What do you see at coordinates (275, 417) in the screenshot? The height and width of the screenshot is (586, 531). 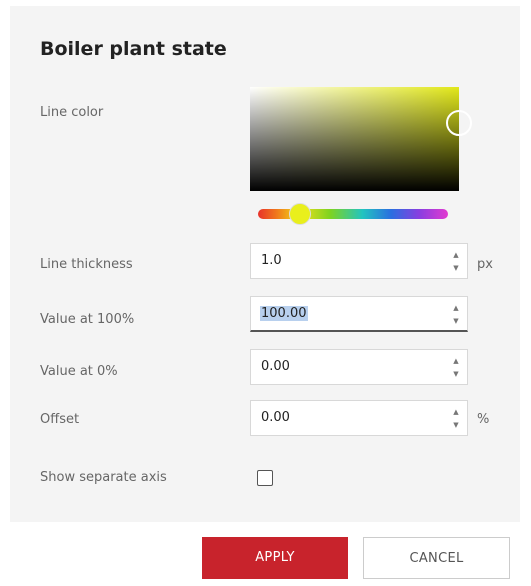 I see `offset-value: 0.00` at bounding box center [275, 417].